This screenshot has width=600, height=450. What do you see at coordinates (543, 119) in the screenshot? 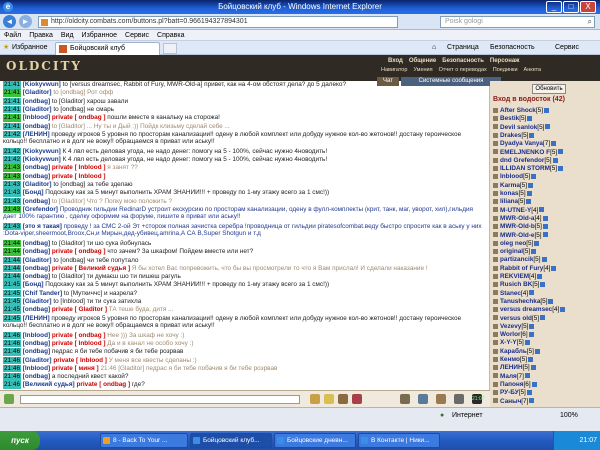
I see `player-entry: Bestik[5]` at bounding box center [543, 119].